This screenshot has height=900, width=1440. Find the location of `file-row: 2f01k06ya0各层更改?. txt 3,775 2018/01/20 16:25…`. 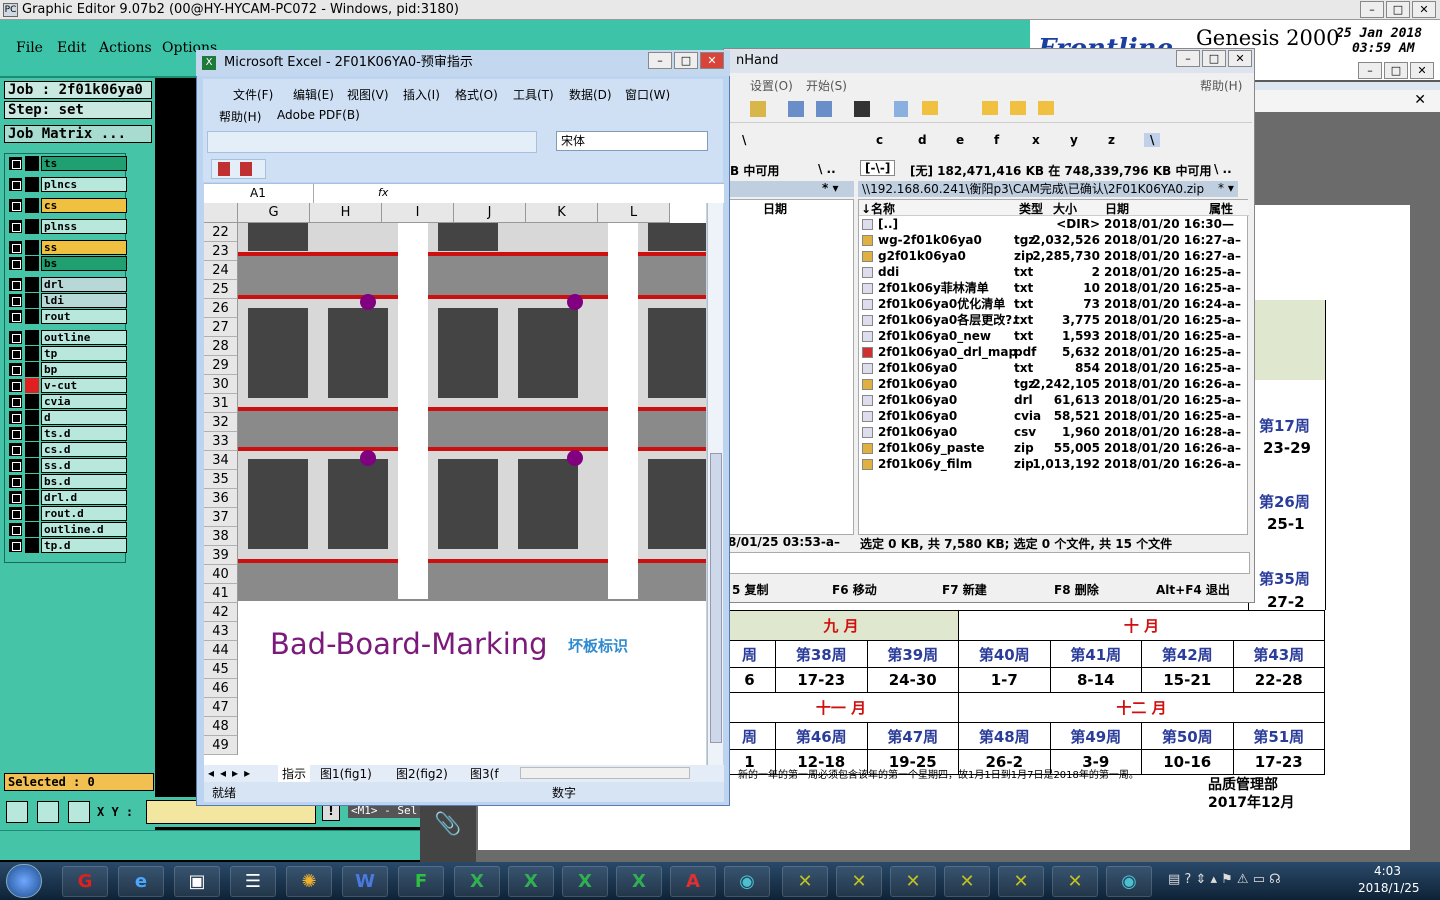

file-row: 2f01k06ya0各层更改?. txt 3,775 2018/01/20 16:25… is located at coordinates (1053, 320).